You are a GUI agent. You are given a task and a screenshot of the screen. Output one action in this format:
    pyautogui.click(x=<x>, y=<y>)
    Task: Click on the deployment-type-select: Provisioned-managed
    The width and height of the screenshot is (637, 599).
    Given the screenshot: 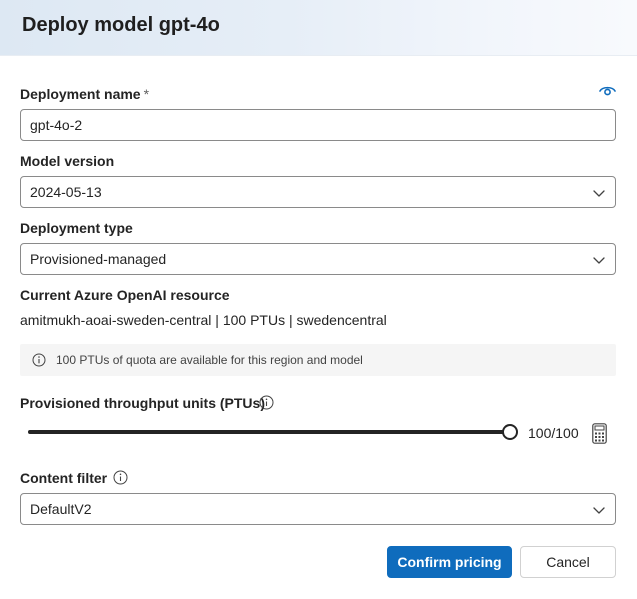 What is the action you would take?
    pyautogui.click(x=318, y=259)
    